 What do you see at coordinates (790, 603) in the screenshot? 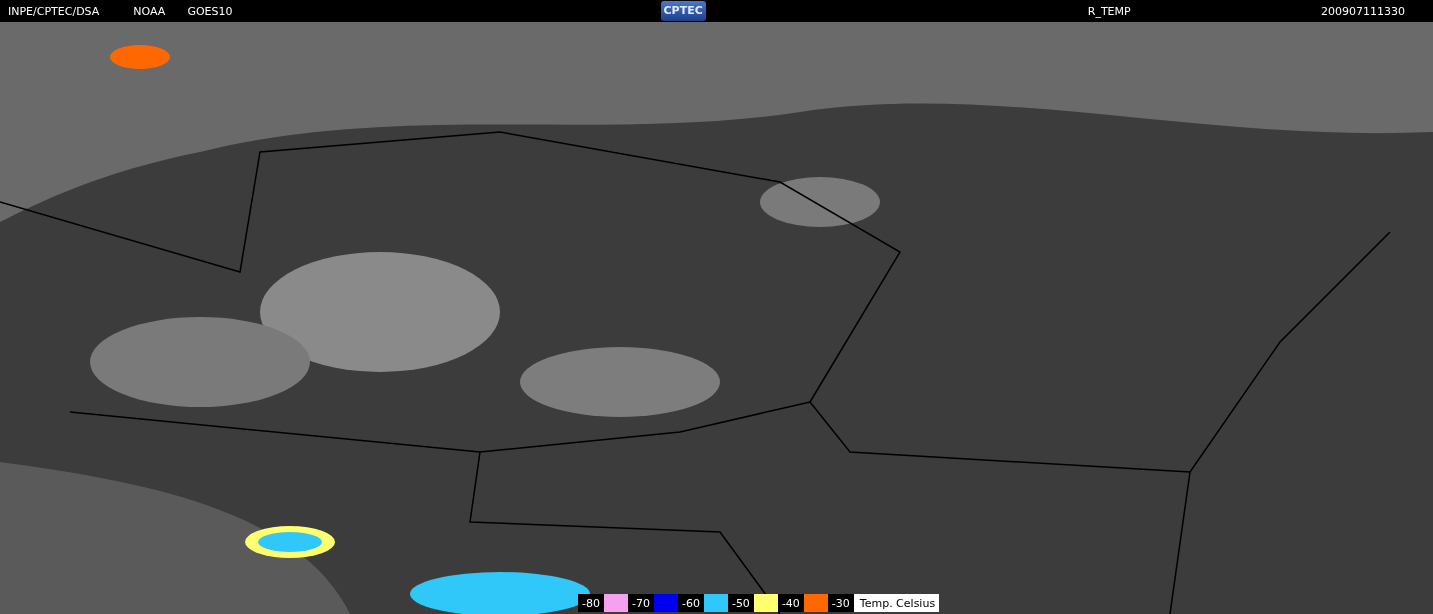
I see `legend-label: -40` at bounding box center [790, 603].